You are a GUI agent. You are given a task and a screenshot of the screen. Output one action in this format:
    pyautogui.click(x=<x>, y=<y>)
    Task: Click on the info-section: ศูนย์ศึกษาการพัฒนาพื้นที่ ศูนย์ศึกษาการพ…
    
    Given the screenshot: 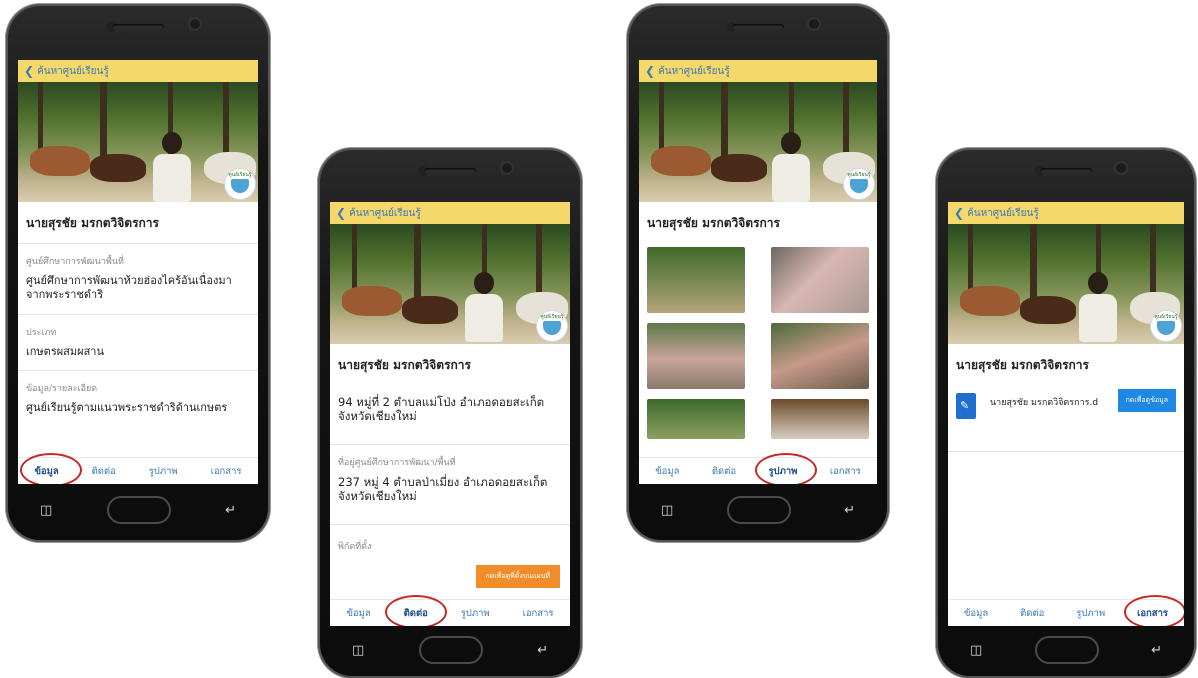 What is the action you would take?
    pyautogui.click(x=138, y=278)
    